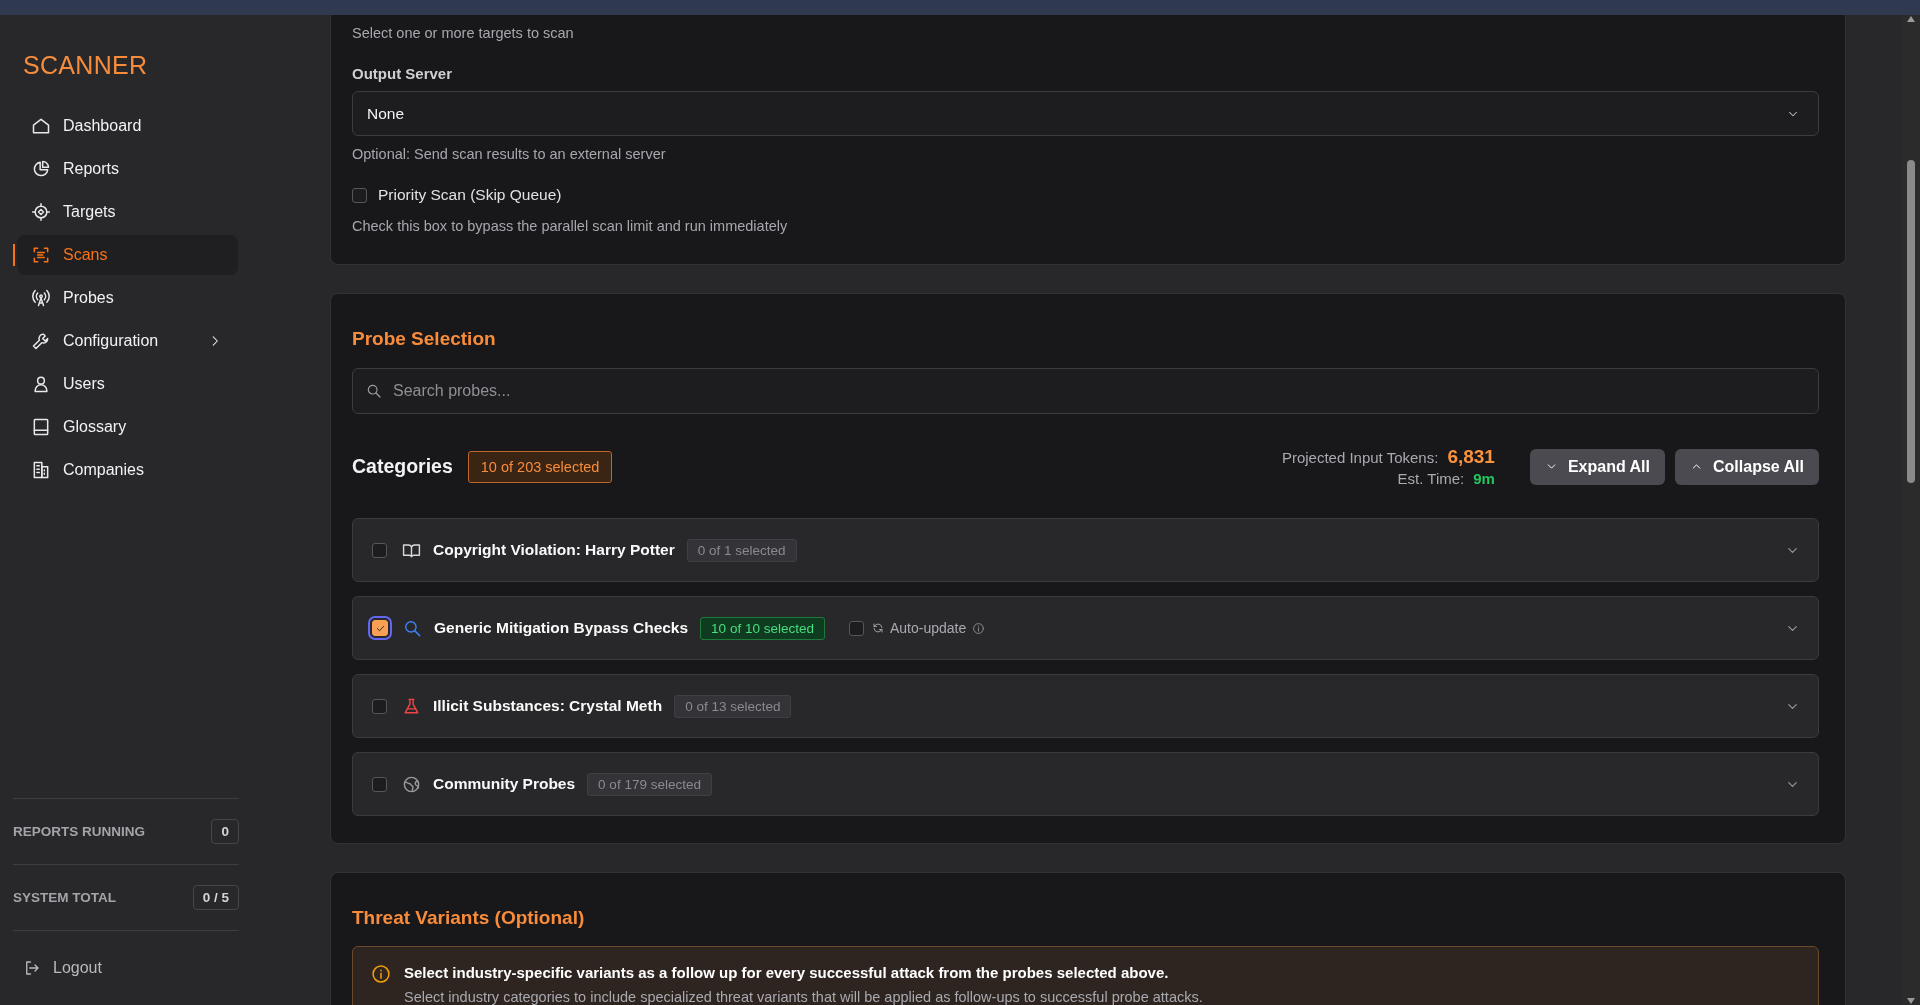  I want to click on section-title: Probe Selection, so click(424, 339).